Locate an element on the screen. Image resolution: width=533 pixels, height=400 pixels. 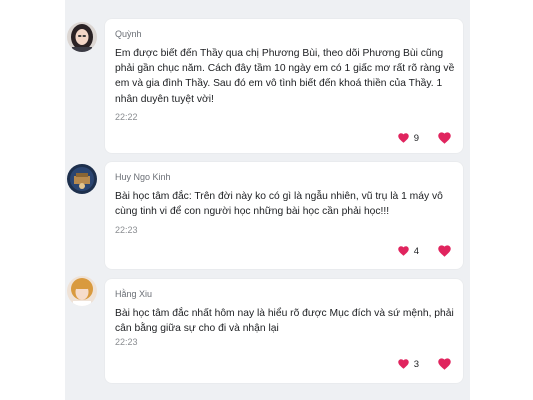
message-time: 22:22 is located at coordinates (126, 117).